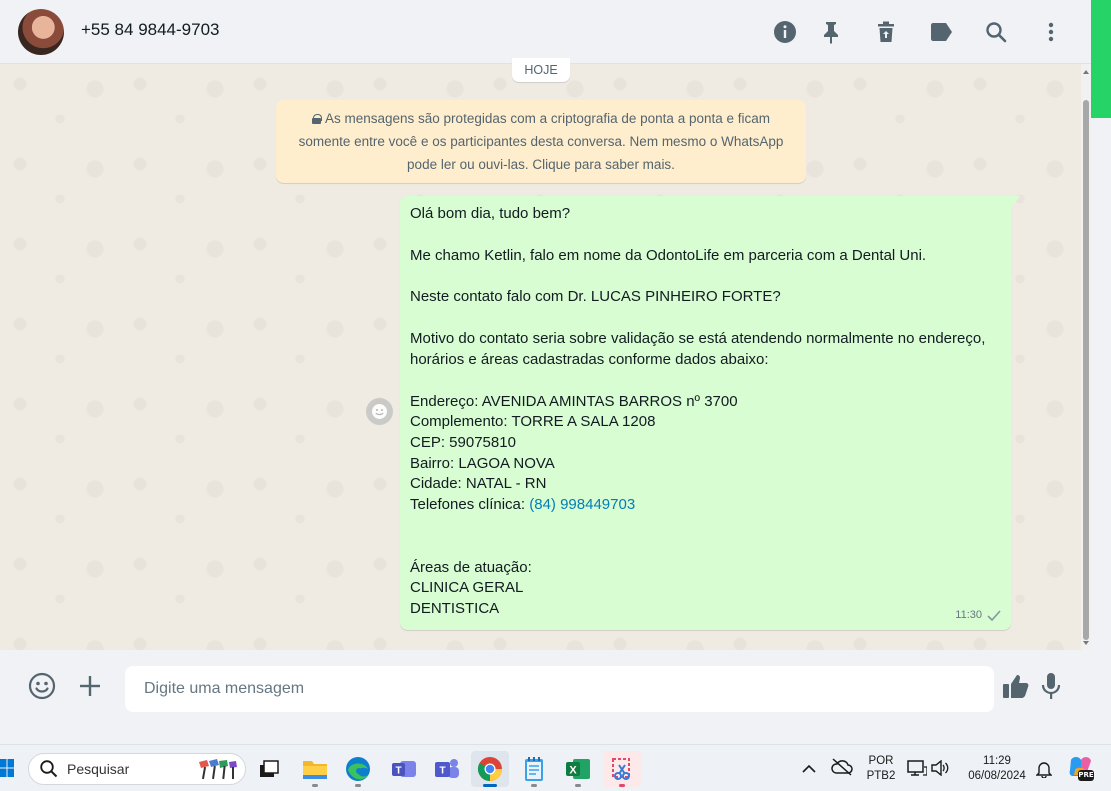 The width and height of the screenshot is (1111, 791). I want to click on message-time: 11:30, so click(968, 615).